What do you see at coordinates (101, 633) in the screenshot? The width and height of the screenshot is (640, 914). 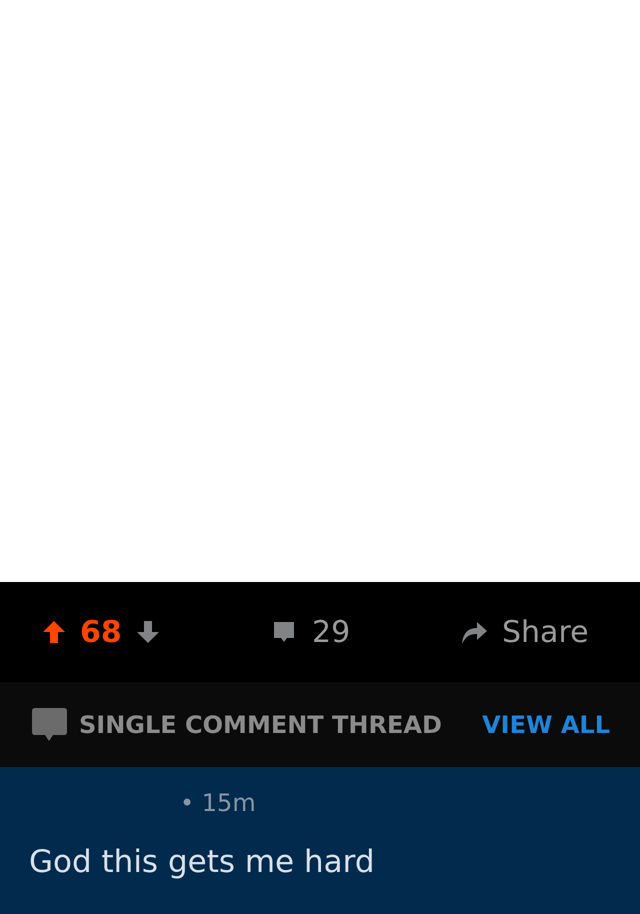 I see `vote-score: 68` at bounding box center [101, 633].